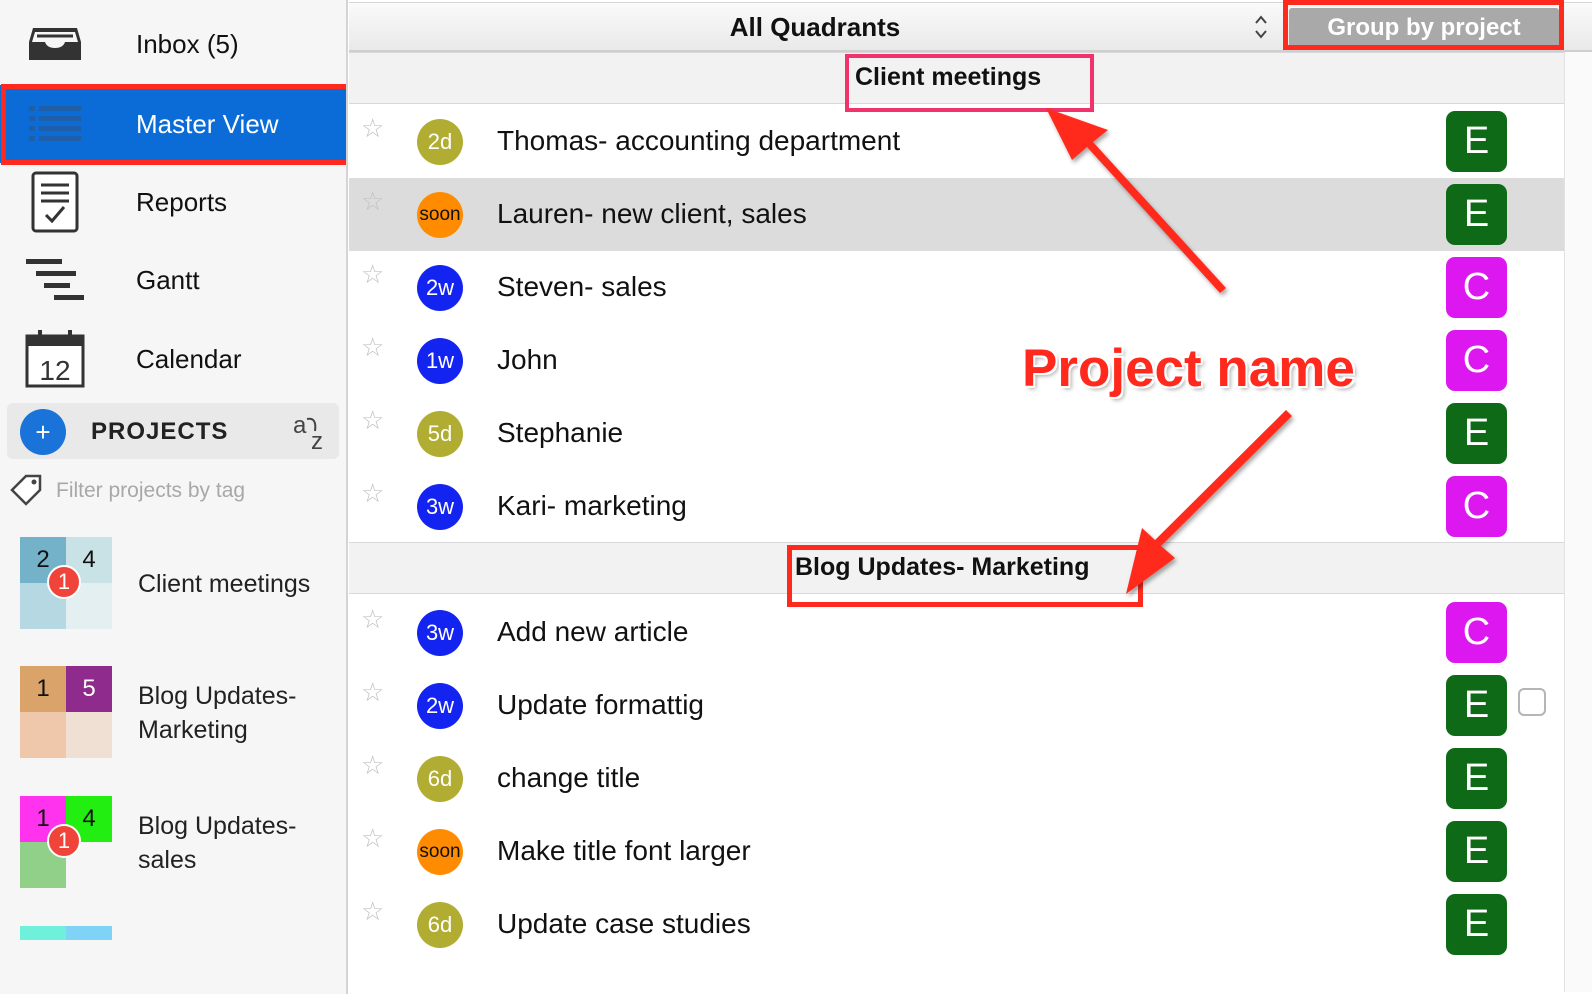  What do you see at coordinates (815, 27) in the screenshot?
I see `quadrant-select: All Quadrants` at bounding box center [815, 27].